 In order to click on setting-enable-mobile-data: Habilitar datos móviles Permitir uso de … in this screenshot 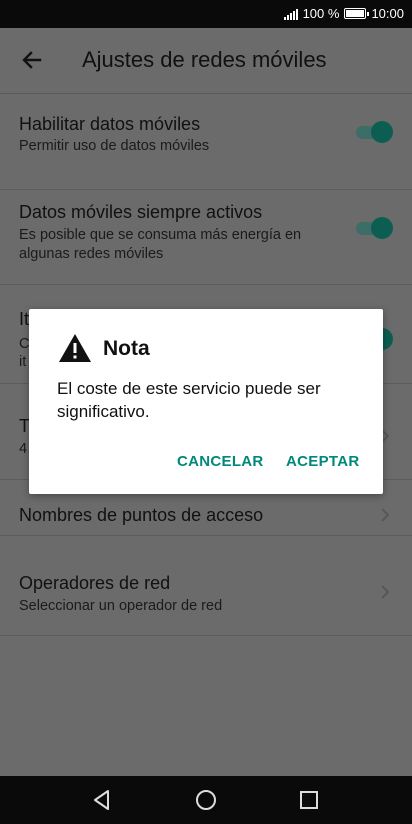, I will do `click(206, 142)`.